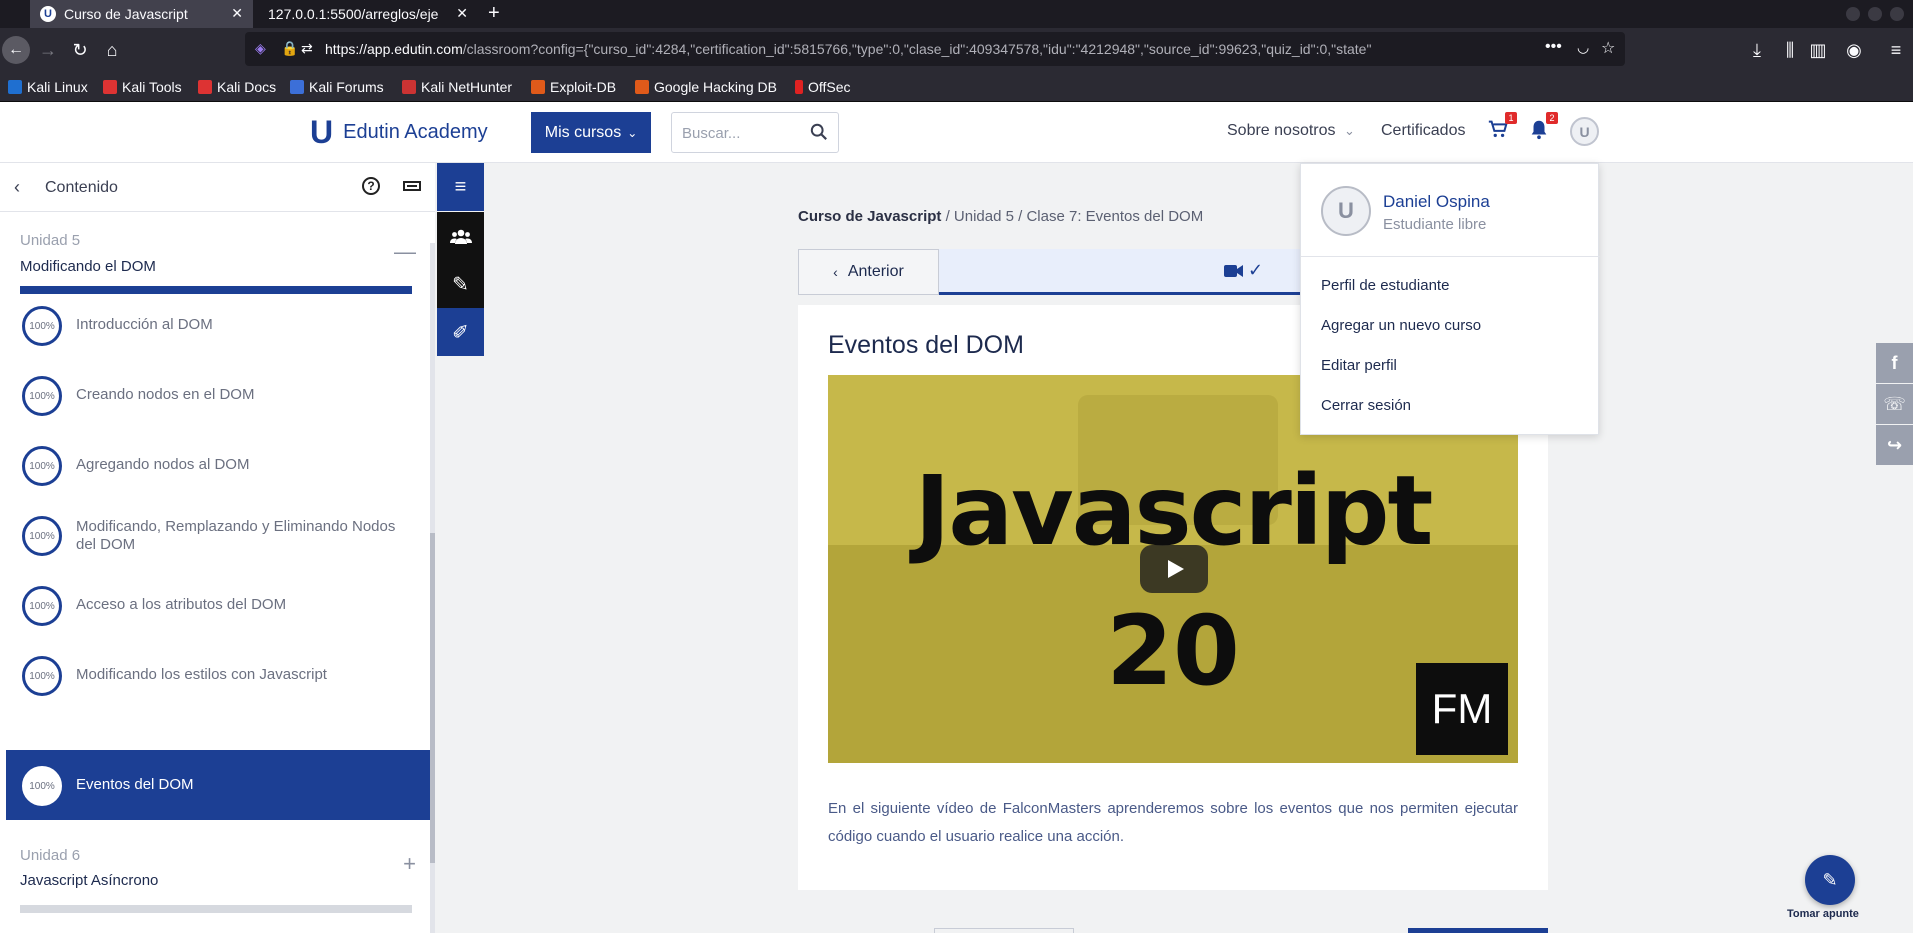 Image resolution: width=1913 pixels, height=933 pixels. I want to click on collapse-sidebar-icon, so click(412, 186).